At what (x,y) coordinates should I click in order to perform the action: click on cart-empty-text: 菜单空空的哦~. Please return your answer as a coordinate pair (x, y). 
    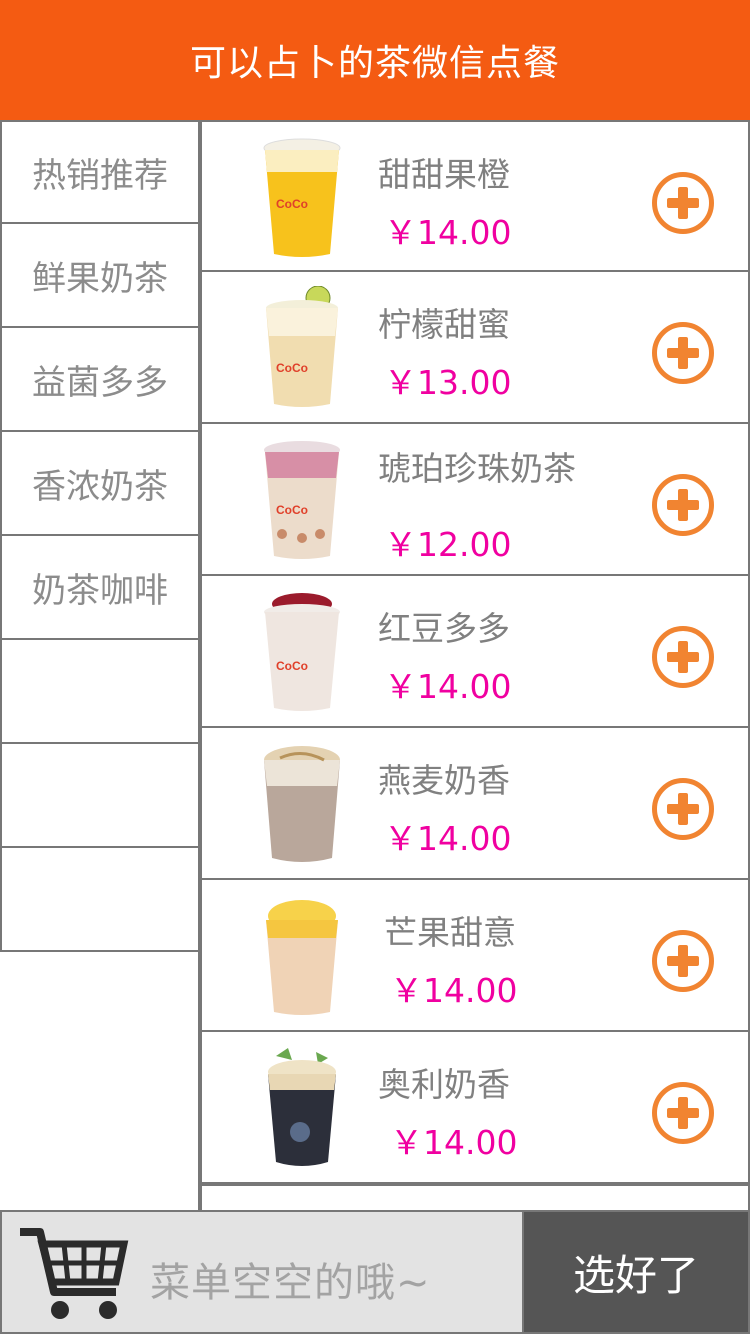
    Looking at the image, I should click on (290, 1283).